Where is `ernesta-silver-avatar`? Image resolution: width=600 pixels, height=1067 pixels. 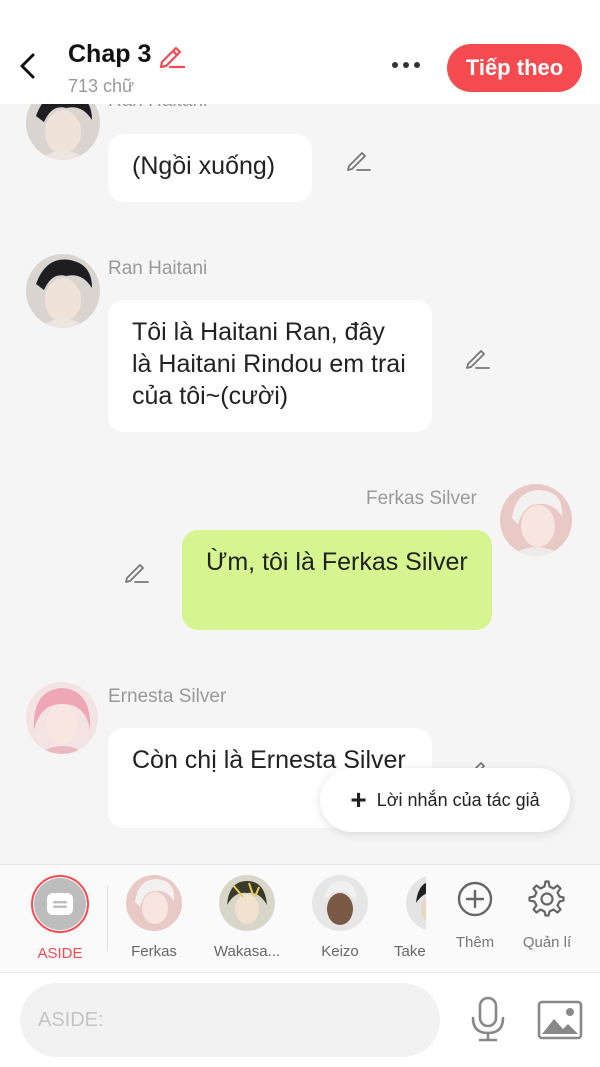 ernesta-silver-avatar is located at coordinates (62, 718).